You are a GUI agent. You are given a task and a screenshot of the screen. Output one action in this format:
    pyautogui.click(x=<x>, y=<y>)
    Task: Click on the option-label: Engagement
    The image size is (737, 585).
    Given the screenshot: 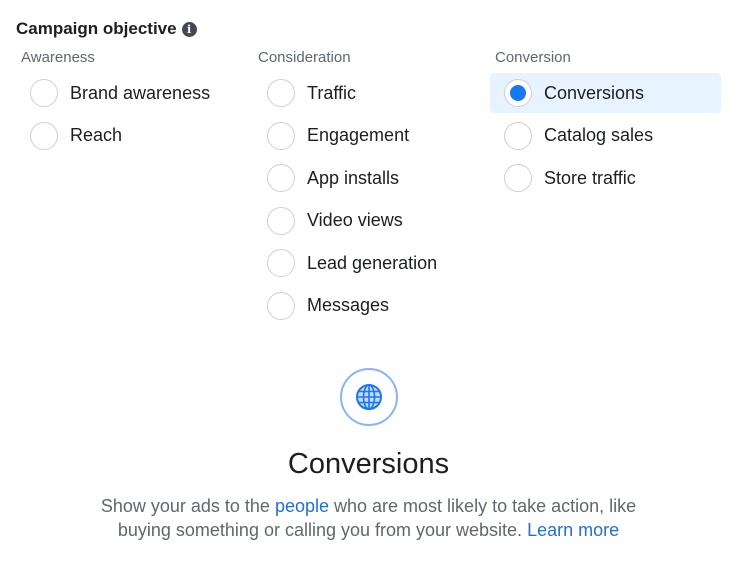 What is the action you would take?
    pyautogui.click(x=358, y=135)
    